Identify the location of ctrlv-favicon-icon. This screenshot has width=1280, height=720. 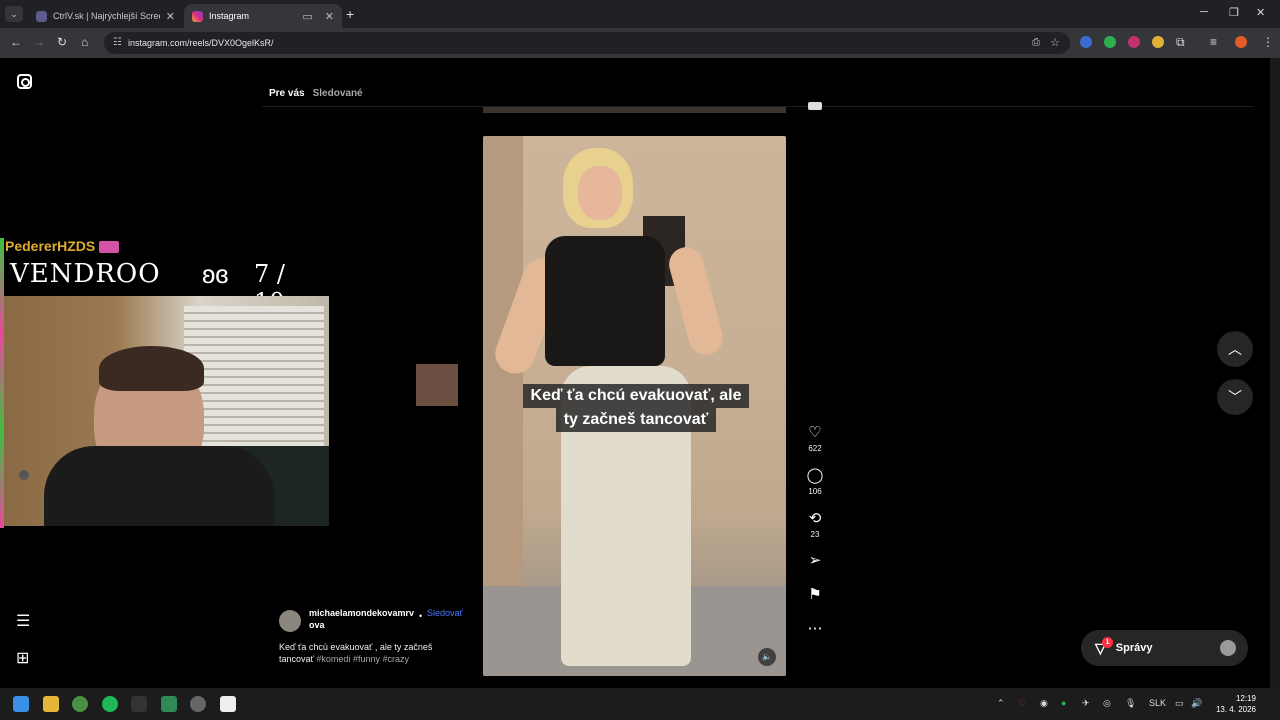
(41, 16).